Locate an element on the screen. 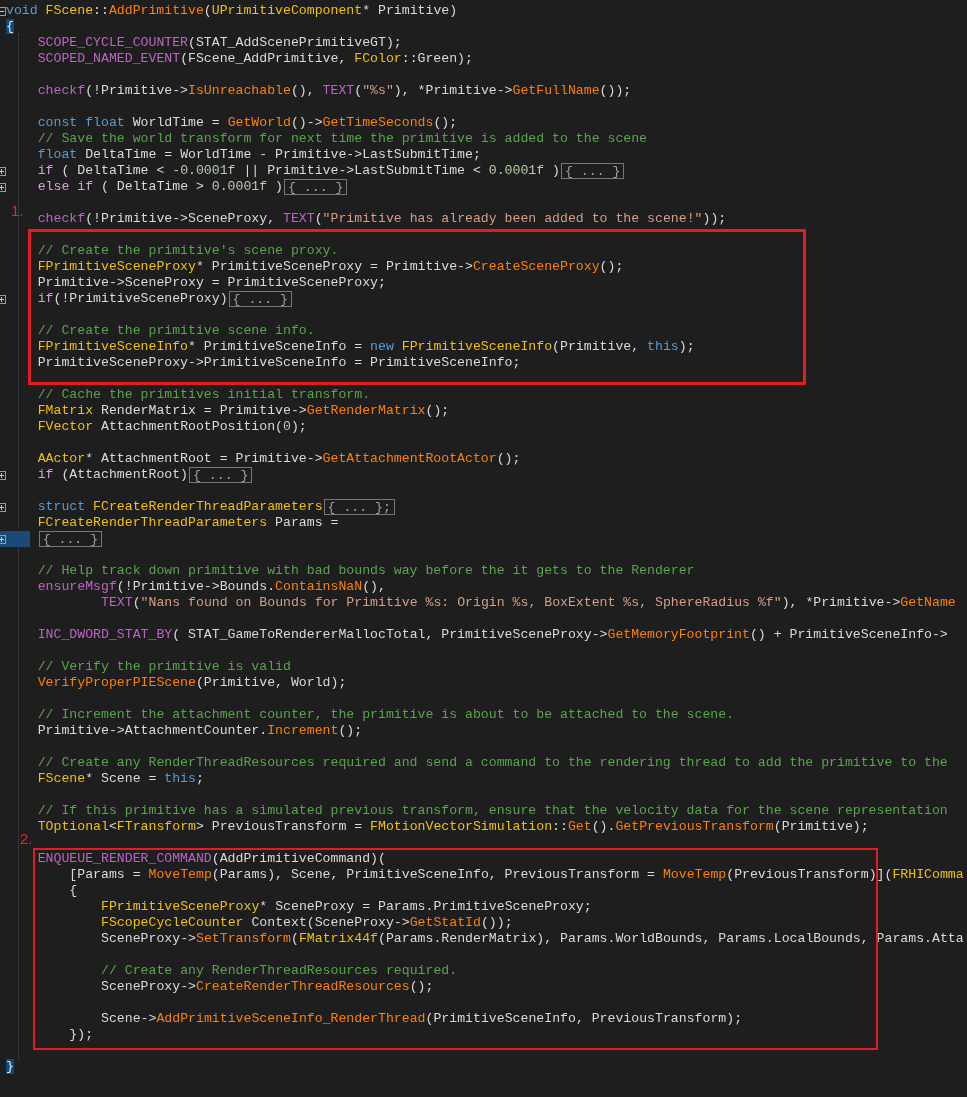  code-line: struct FCreateRenderThreadParameters is located at coordinates (180, 507).